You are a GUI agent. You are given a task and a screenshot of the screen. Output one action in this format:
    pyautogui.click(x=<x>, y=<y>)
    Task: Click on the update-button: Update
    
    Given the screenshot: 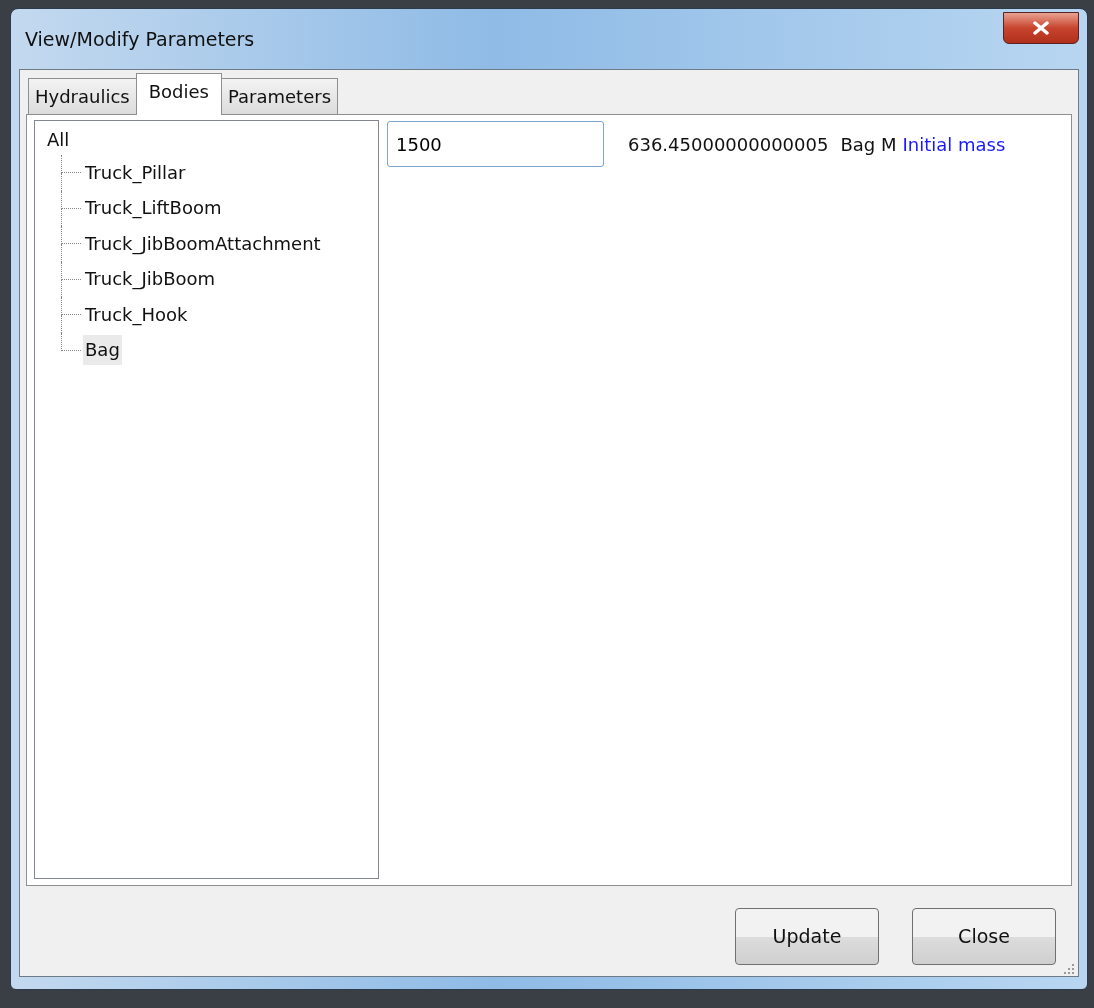 What is the action you would take?
    pyautogui.click(x=807, y=936)
    